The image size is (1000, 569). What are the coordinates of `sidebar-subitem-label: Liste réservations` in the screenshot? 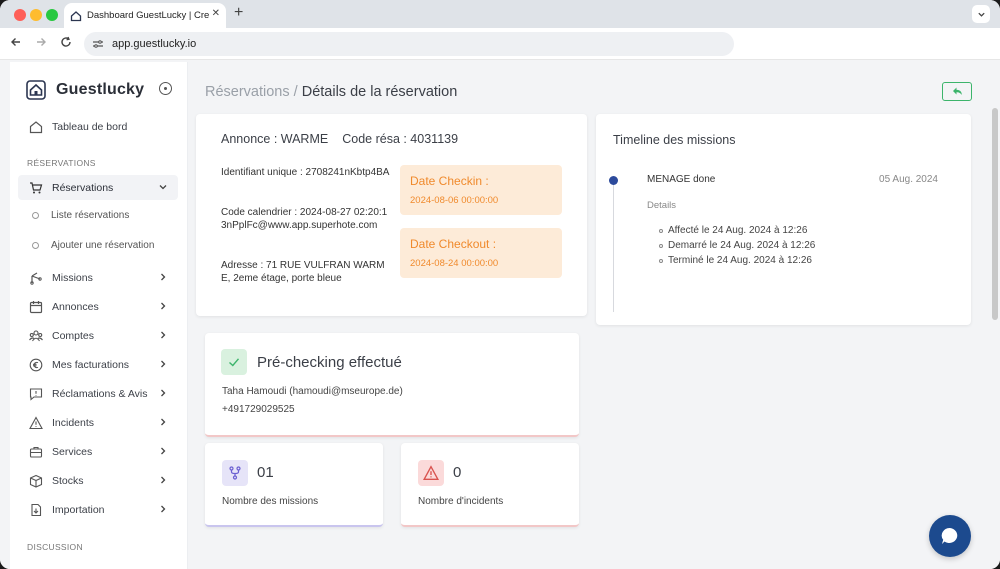 It's located at (90, 215).